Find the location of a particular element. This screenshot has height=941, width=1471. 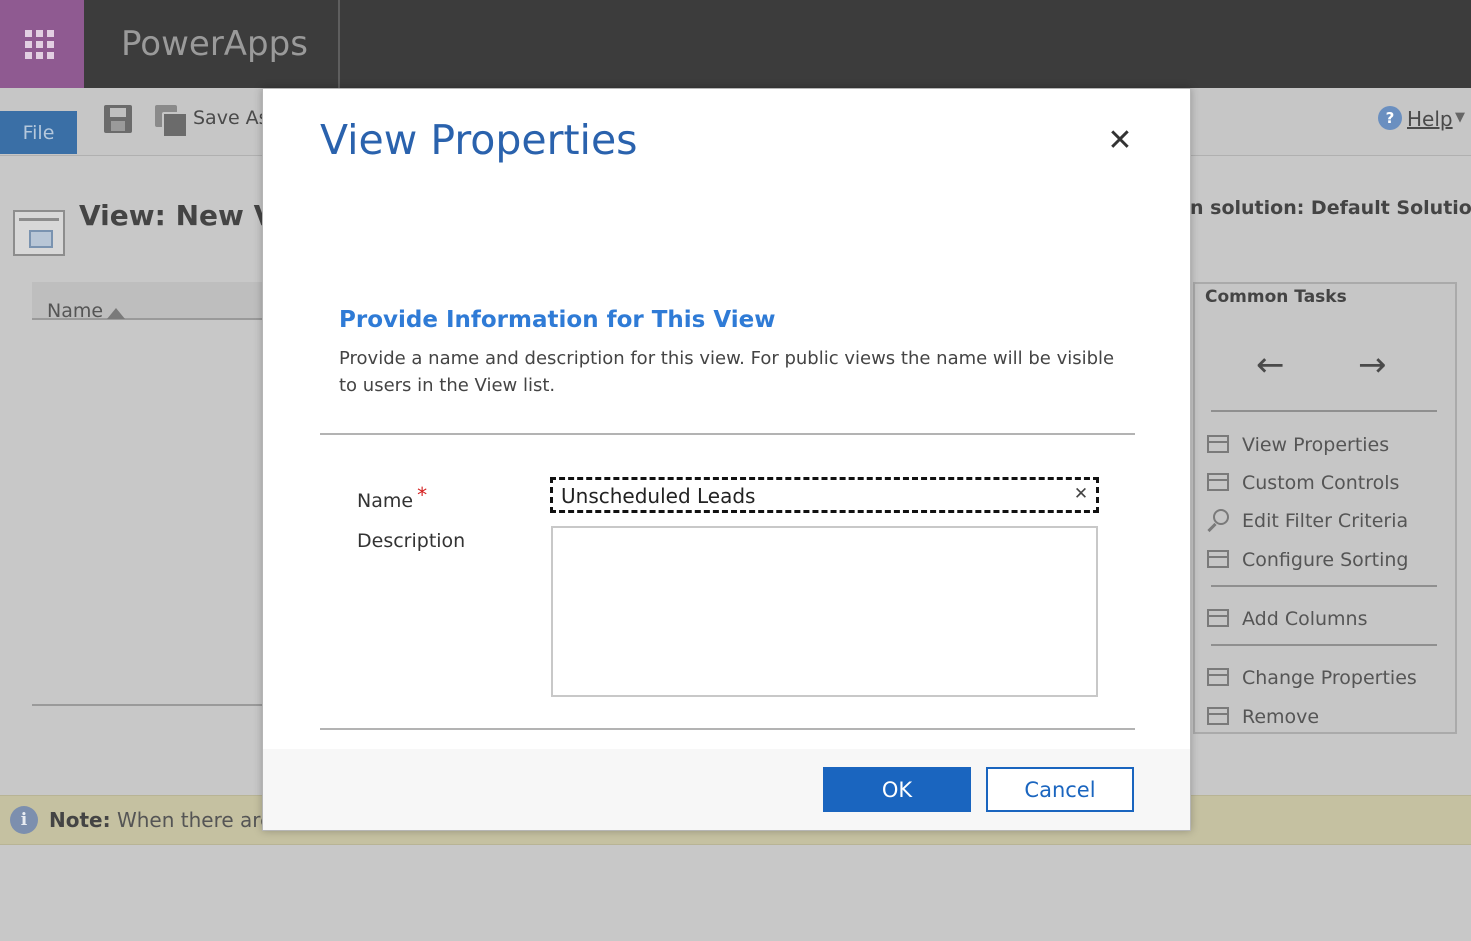

task-label: Remove is located at coordinates (1281, 717).